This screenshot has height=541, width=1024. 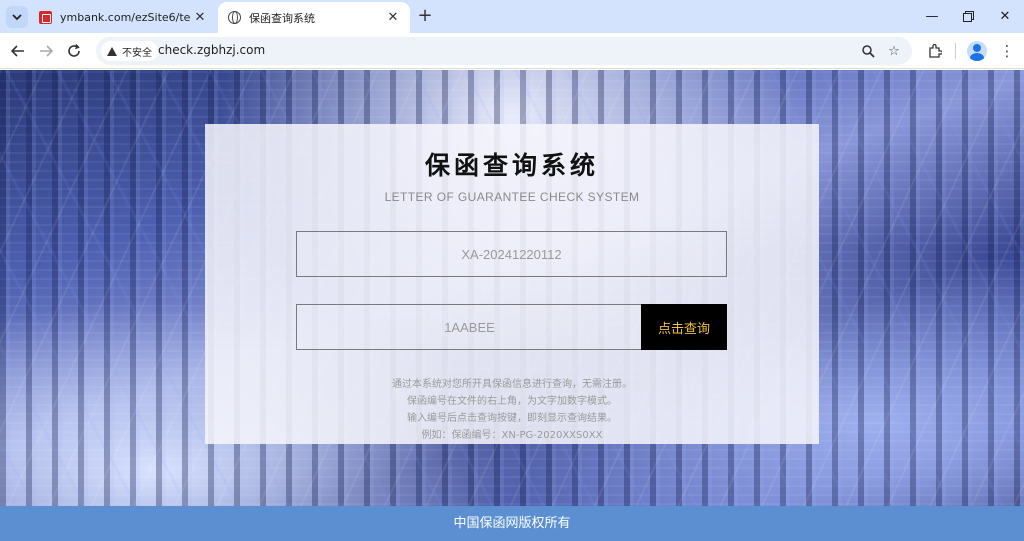 What do you see at coordinates (46, 51) in the screenshot?
I see `forward-icon` at bounding box center [46, 51].